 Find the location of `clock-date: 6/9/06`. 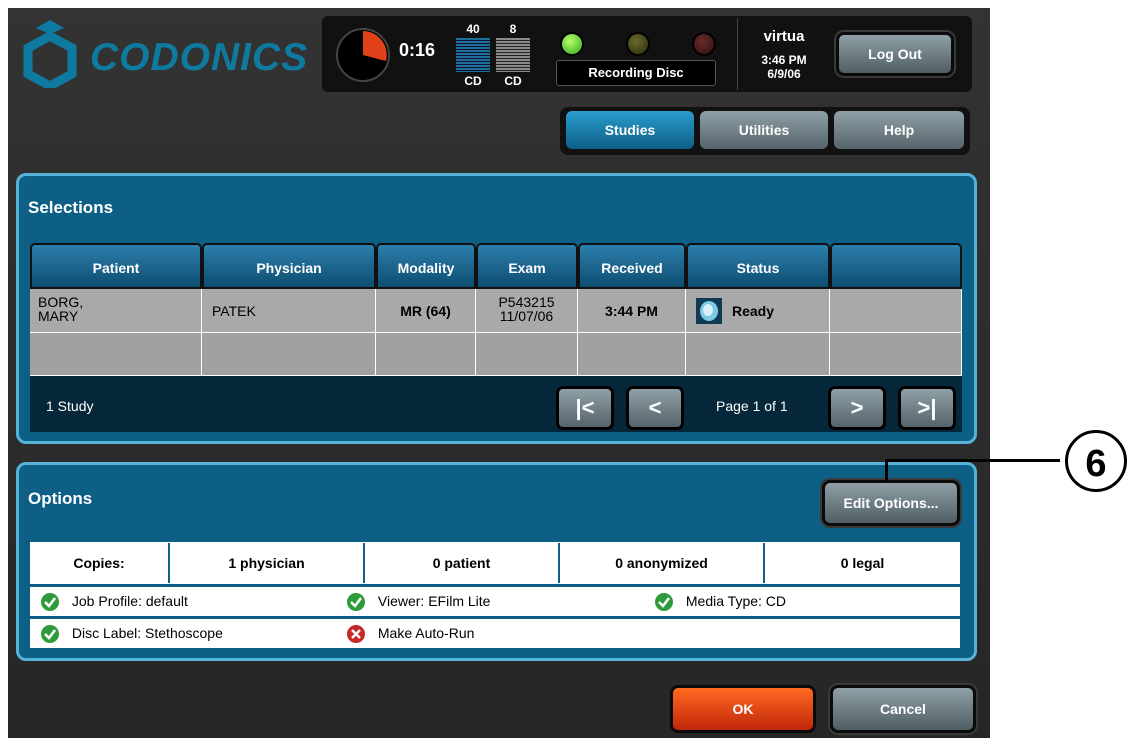

clock-date: 6/9/06 is located at coordinates (784, 74).